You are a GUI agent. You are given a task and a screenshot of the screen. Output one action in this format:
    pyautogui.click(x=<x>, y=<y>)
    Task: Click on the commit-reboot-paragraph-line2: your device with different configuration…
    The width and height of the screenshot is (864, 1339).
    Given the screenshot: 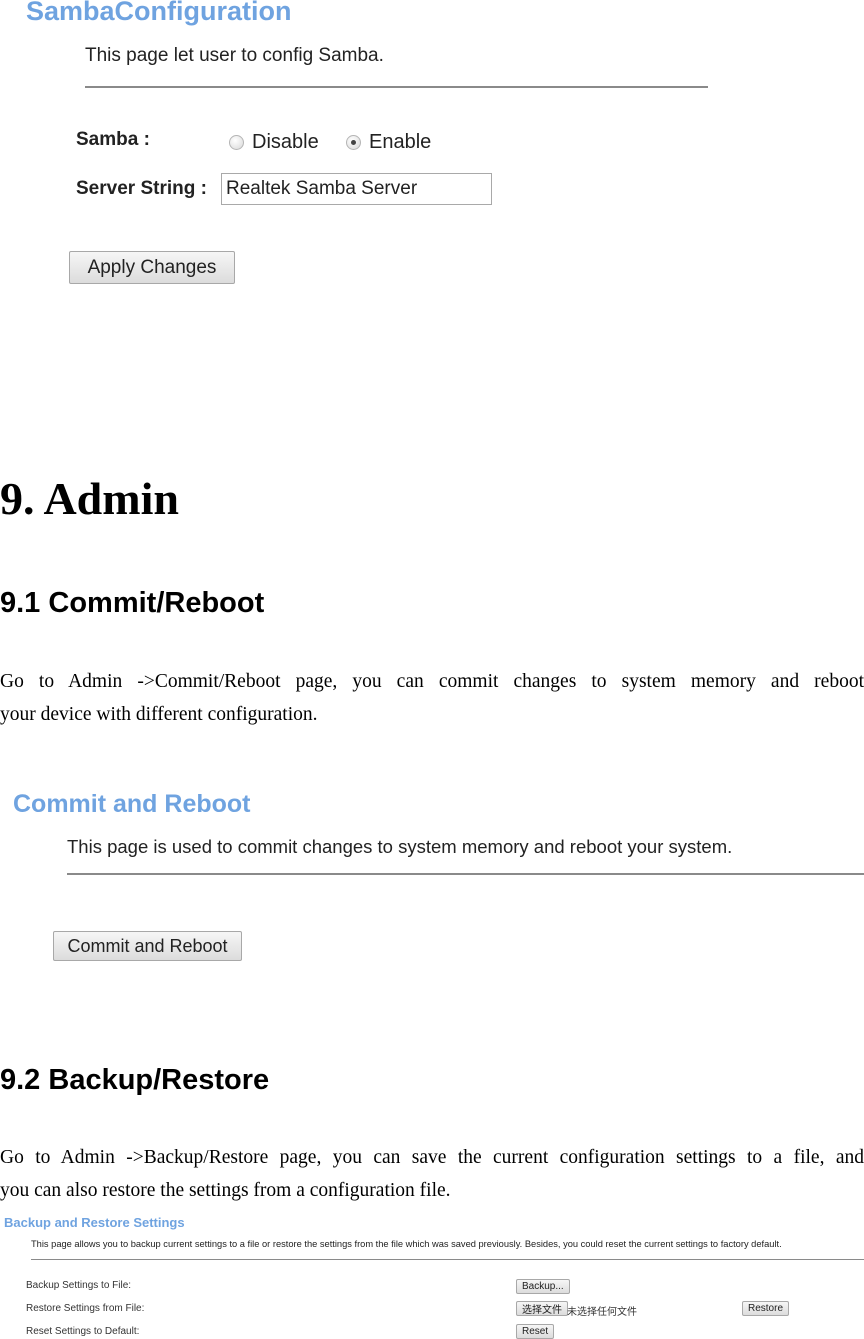 What is the action you would take?
    pyautogui.click(x=159, y=714)
    